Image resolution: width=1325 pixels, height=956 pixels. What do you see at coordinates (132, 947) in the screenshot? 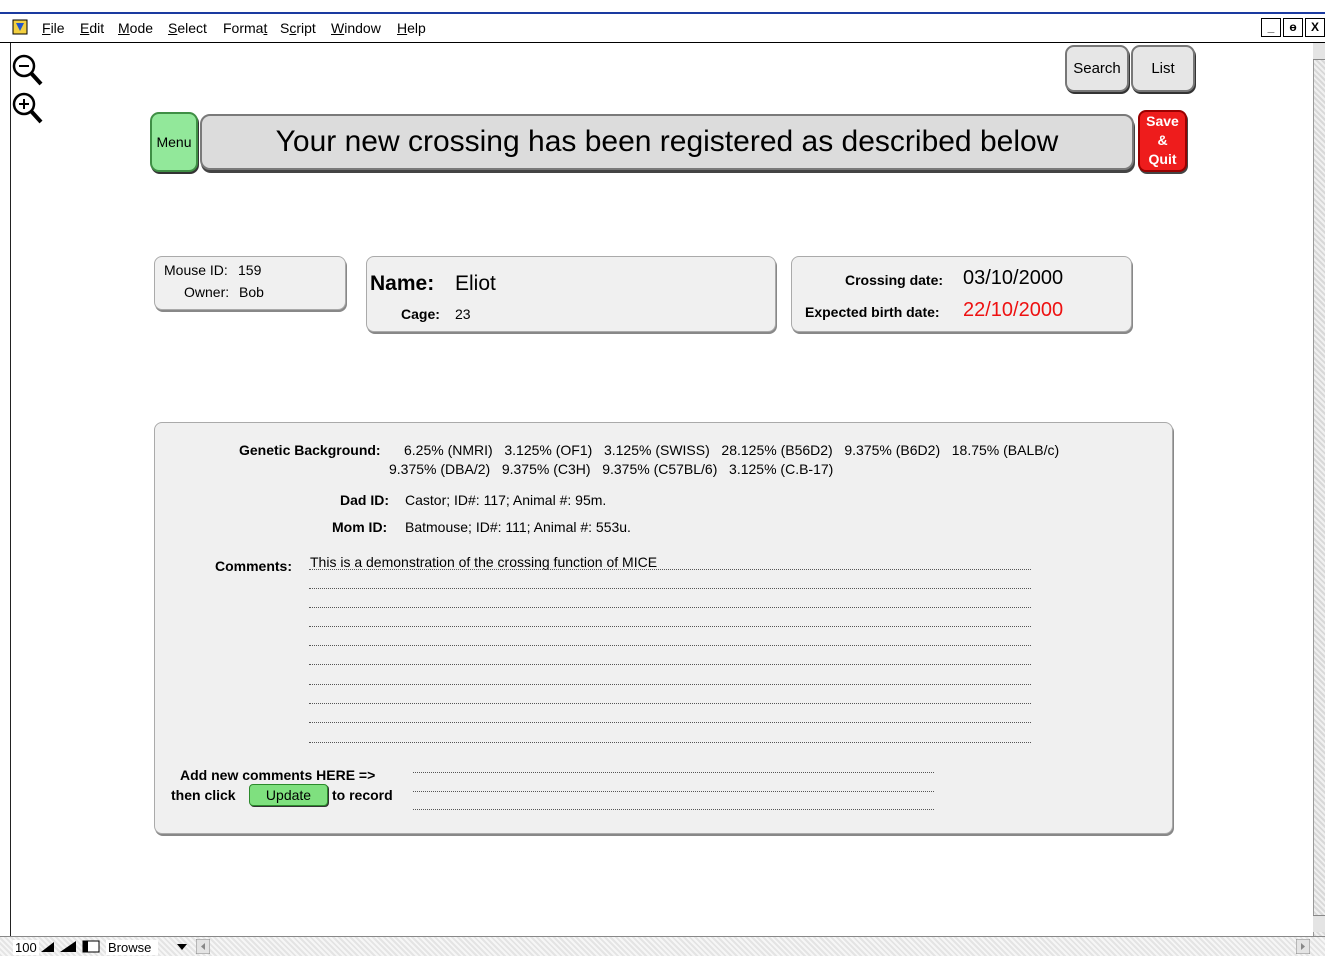
I see `mode-selector: Browse` at bounding box center [132, 947].